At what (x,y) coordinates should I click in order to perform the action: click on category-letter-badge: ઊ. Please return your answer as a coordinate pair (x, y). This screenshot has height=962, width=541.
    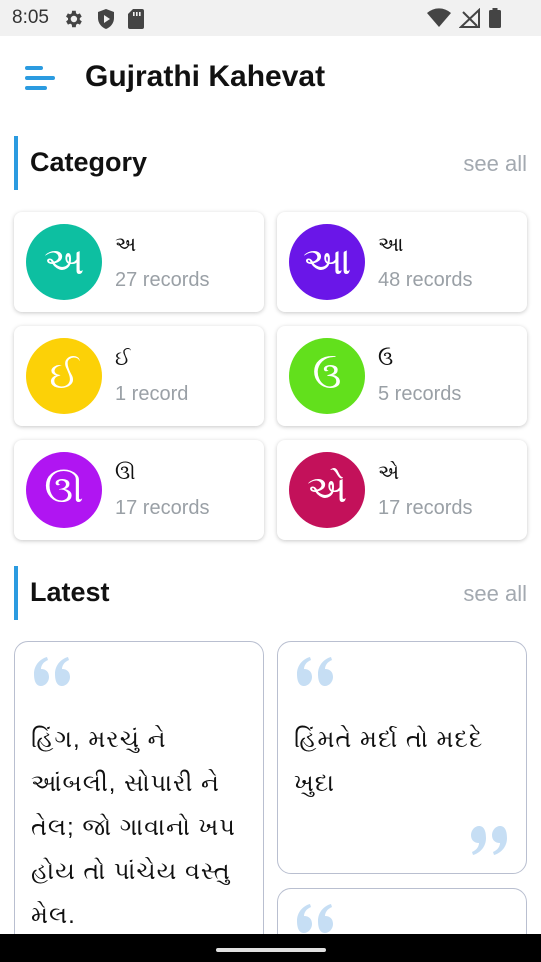
    Looking at the image, I should click on (64, 490).